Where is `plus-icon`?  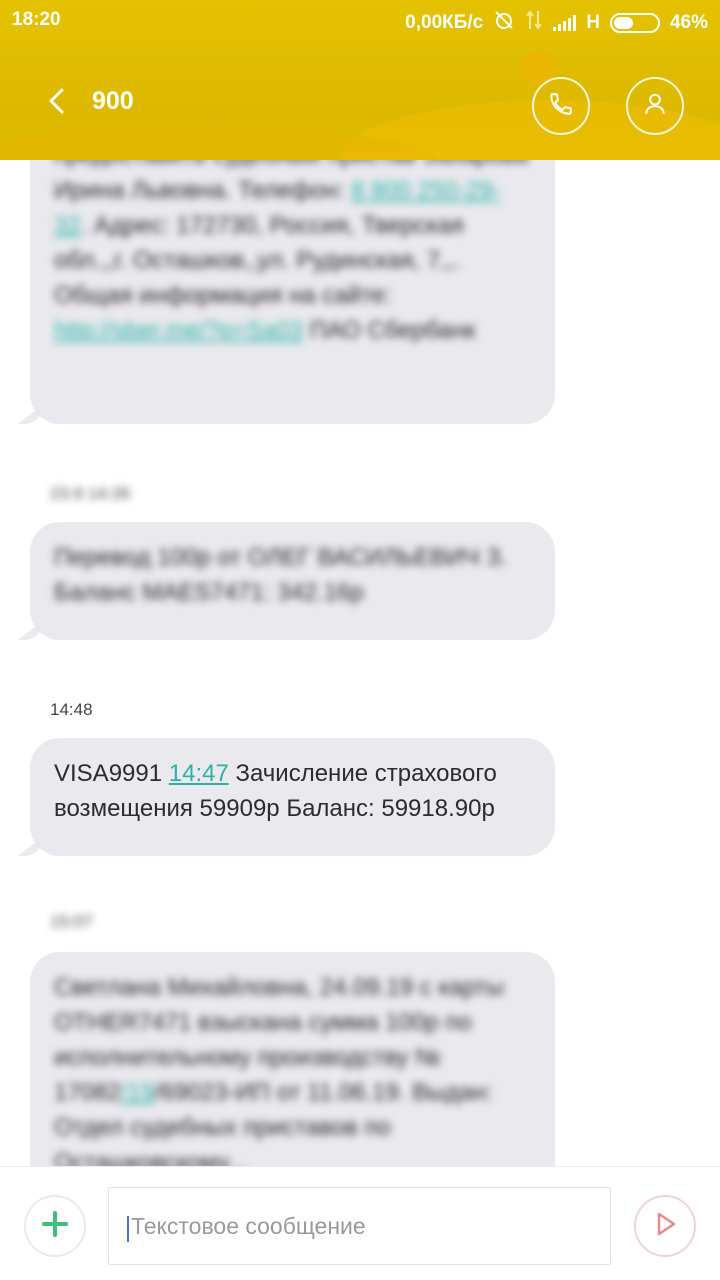
plus-icon is located at coordinates (55, 1226).